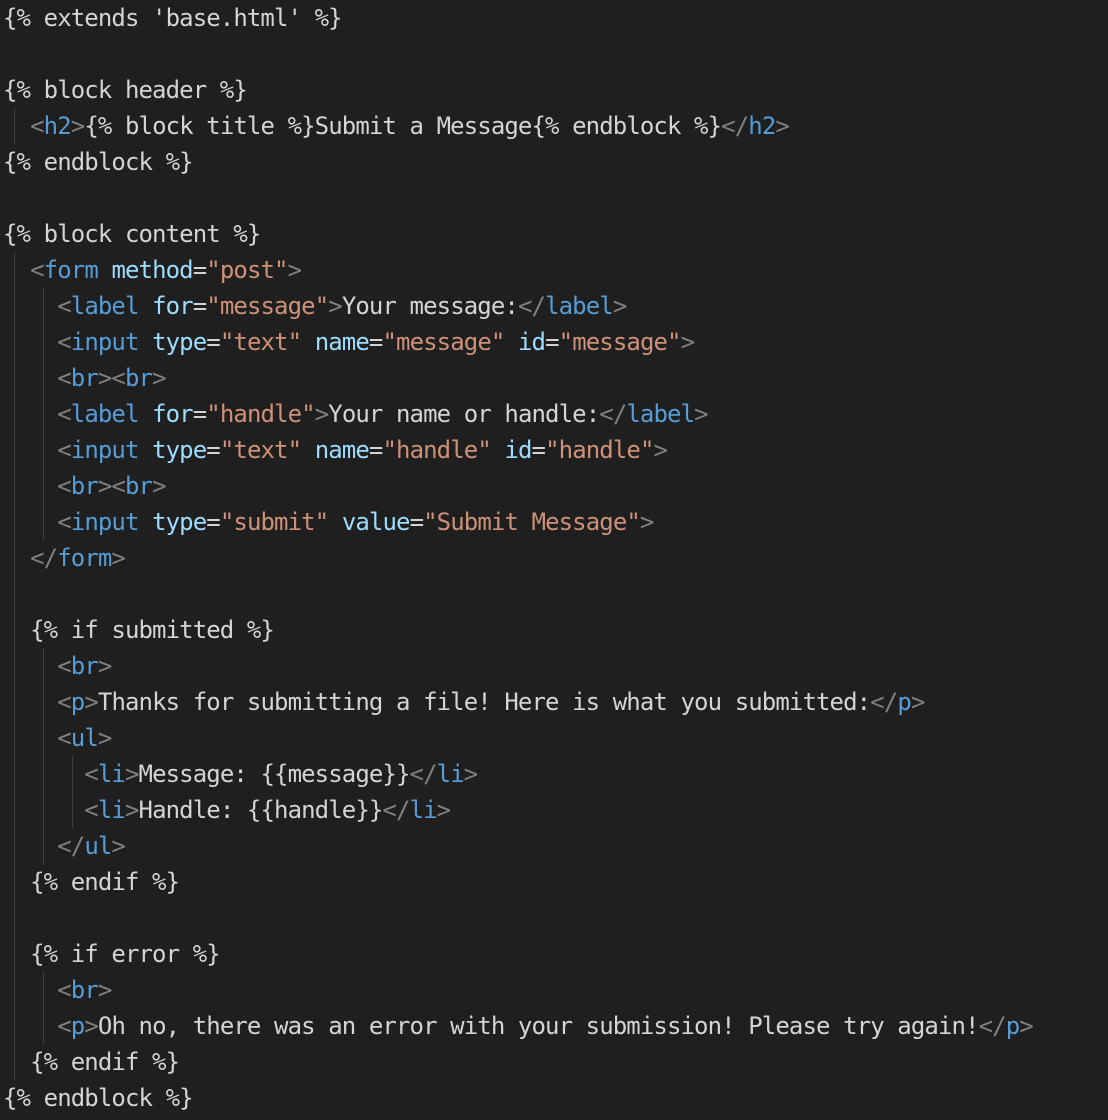 This screenshot has width=1108, height=1120. I want to click on code-token-text: {% if error %}, so click(112, 954).